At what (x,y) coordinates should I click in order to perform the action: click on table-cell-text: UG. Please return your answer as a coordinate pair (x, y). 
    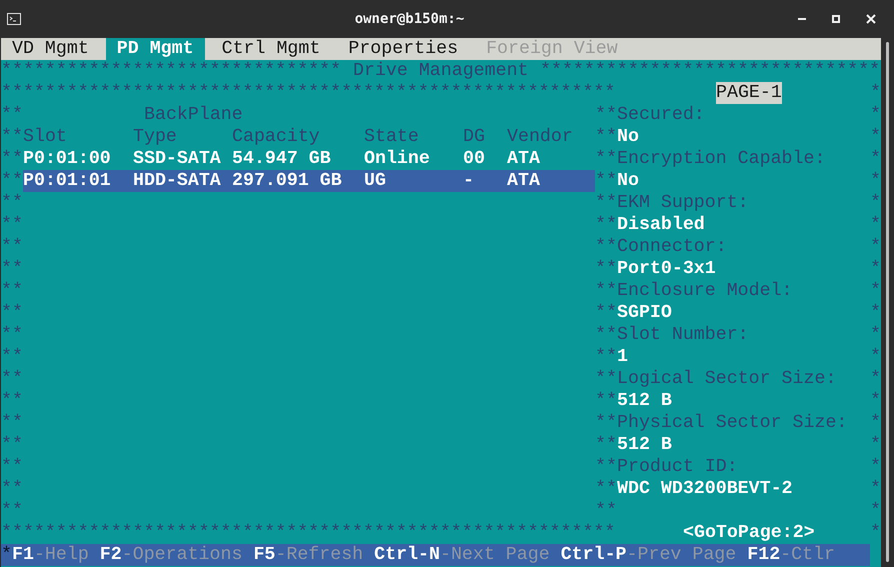
    Looking at the image, I should click on (375, 181).